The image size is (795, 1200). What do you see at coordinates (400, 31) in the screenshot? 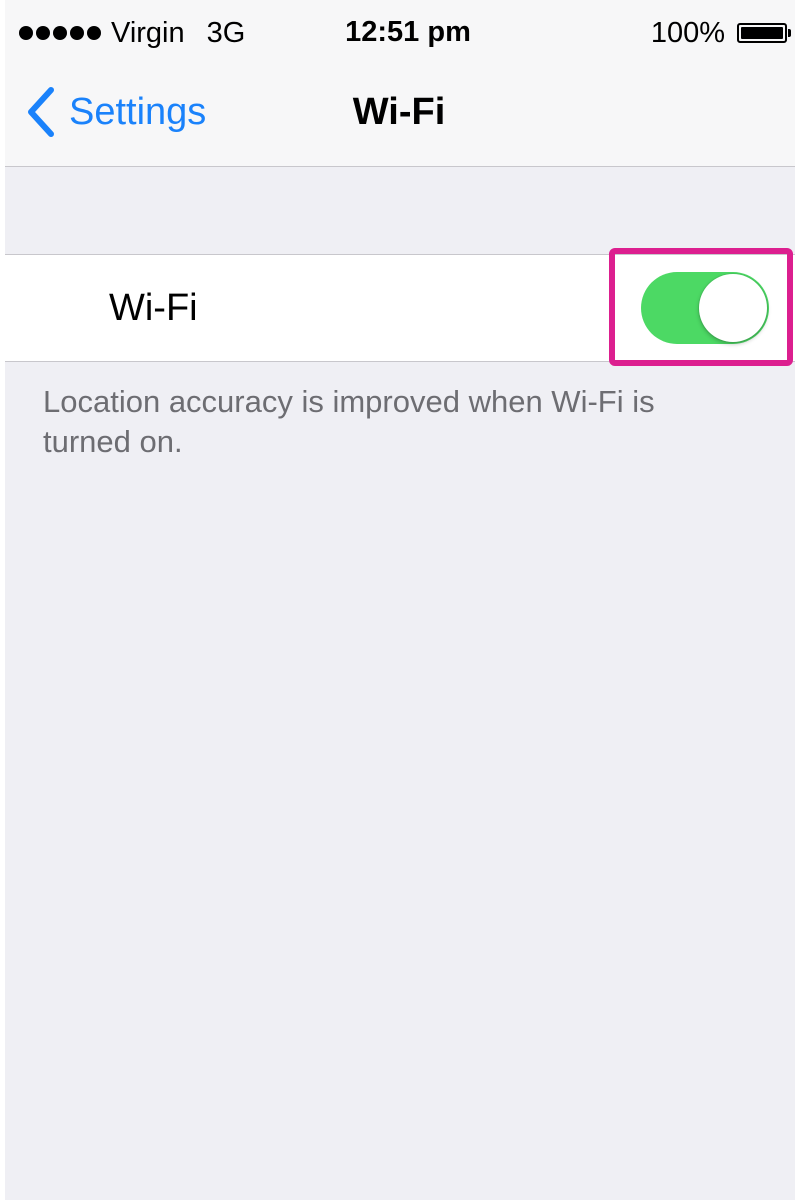
I see `status-bar: Virgin 3G 12:51 pm 100%` at bounding box center [400, 31].